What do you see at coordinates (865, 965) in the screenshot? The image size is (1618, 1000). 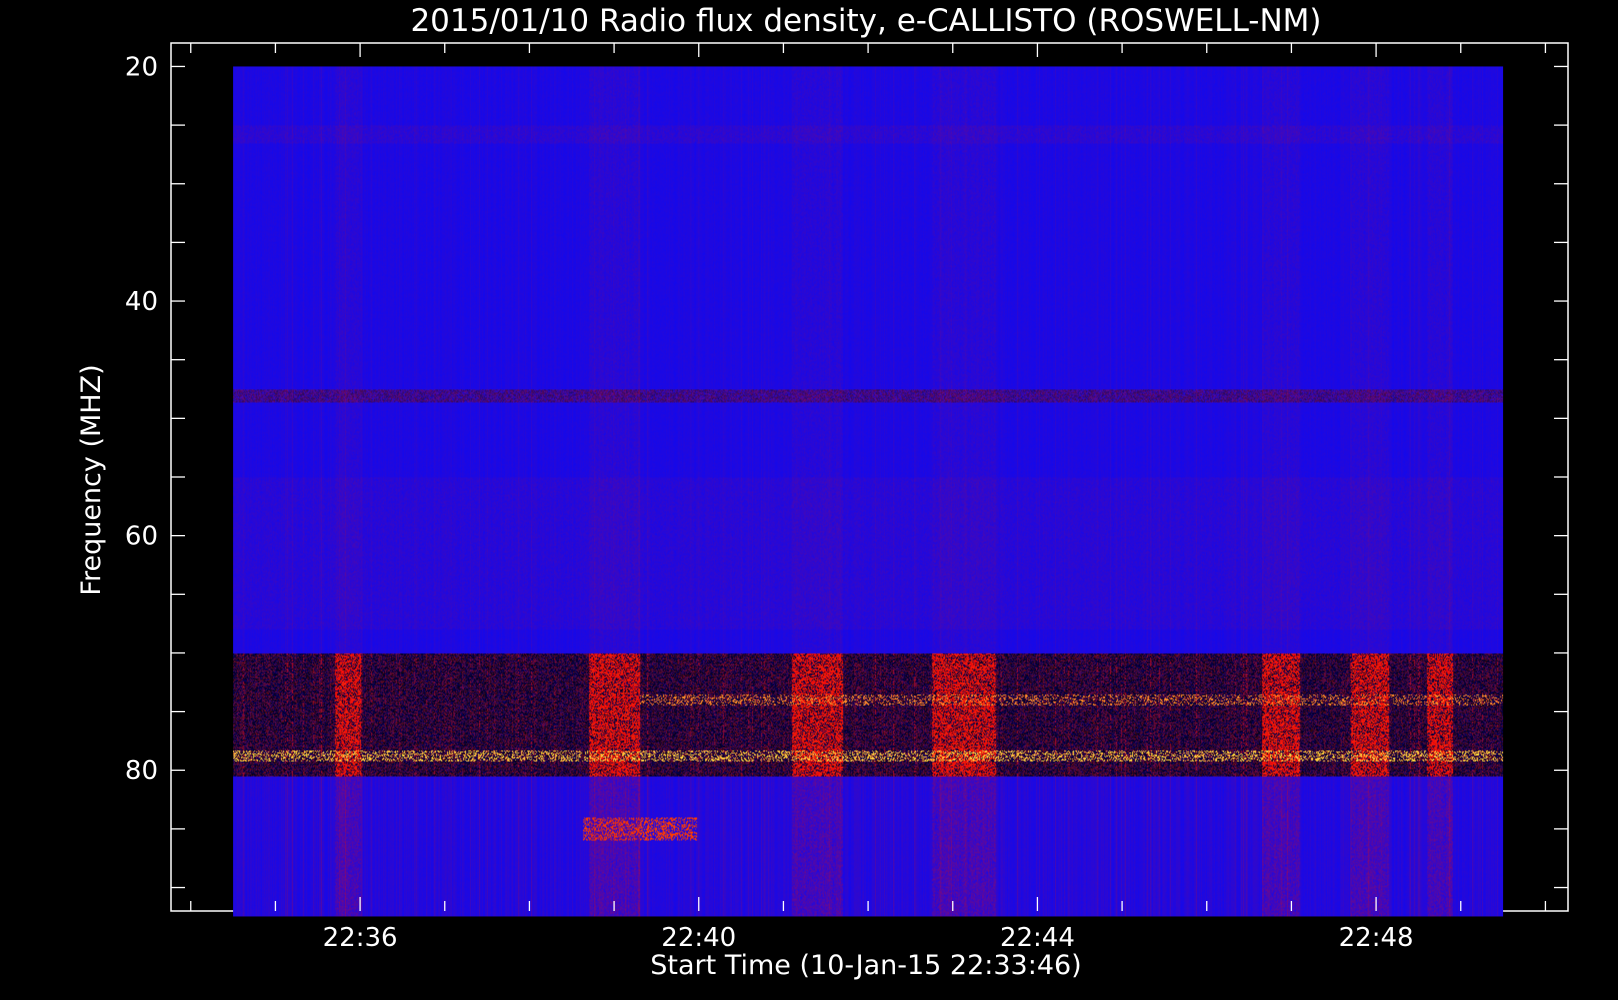 I see `x-axis-label: Start Time (10-Jan-15 22:33:46)` at bounding box center [865, 965].